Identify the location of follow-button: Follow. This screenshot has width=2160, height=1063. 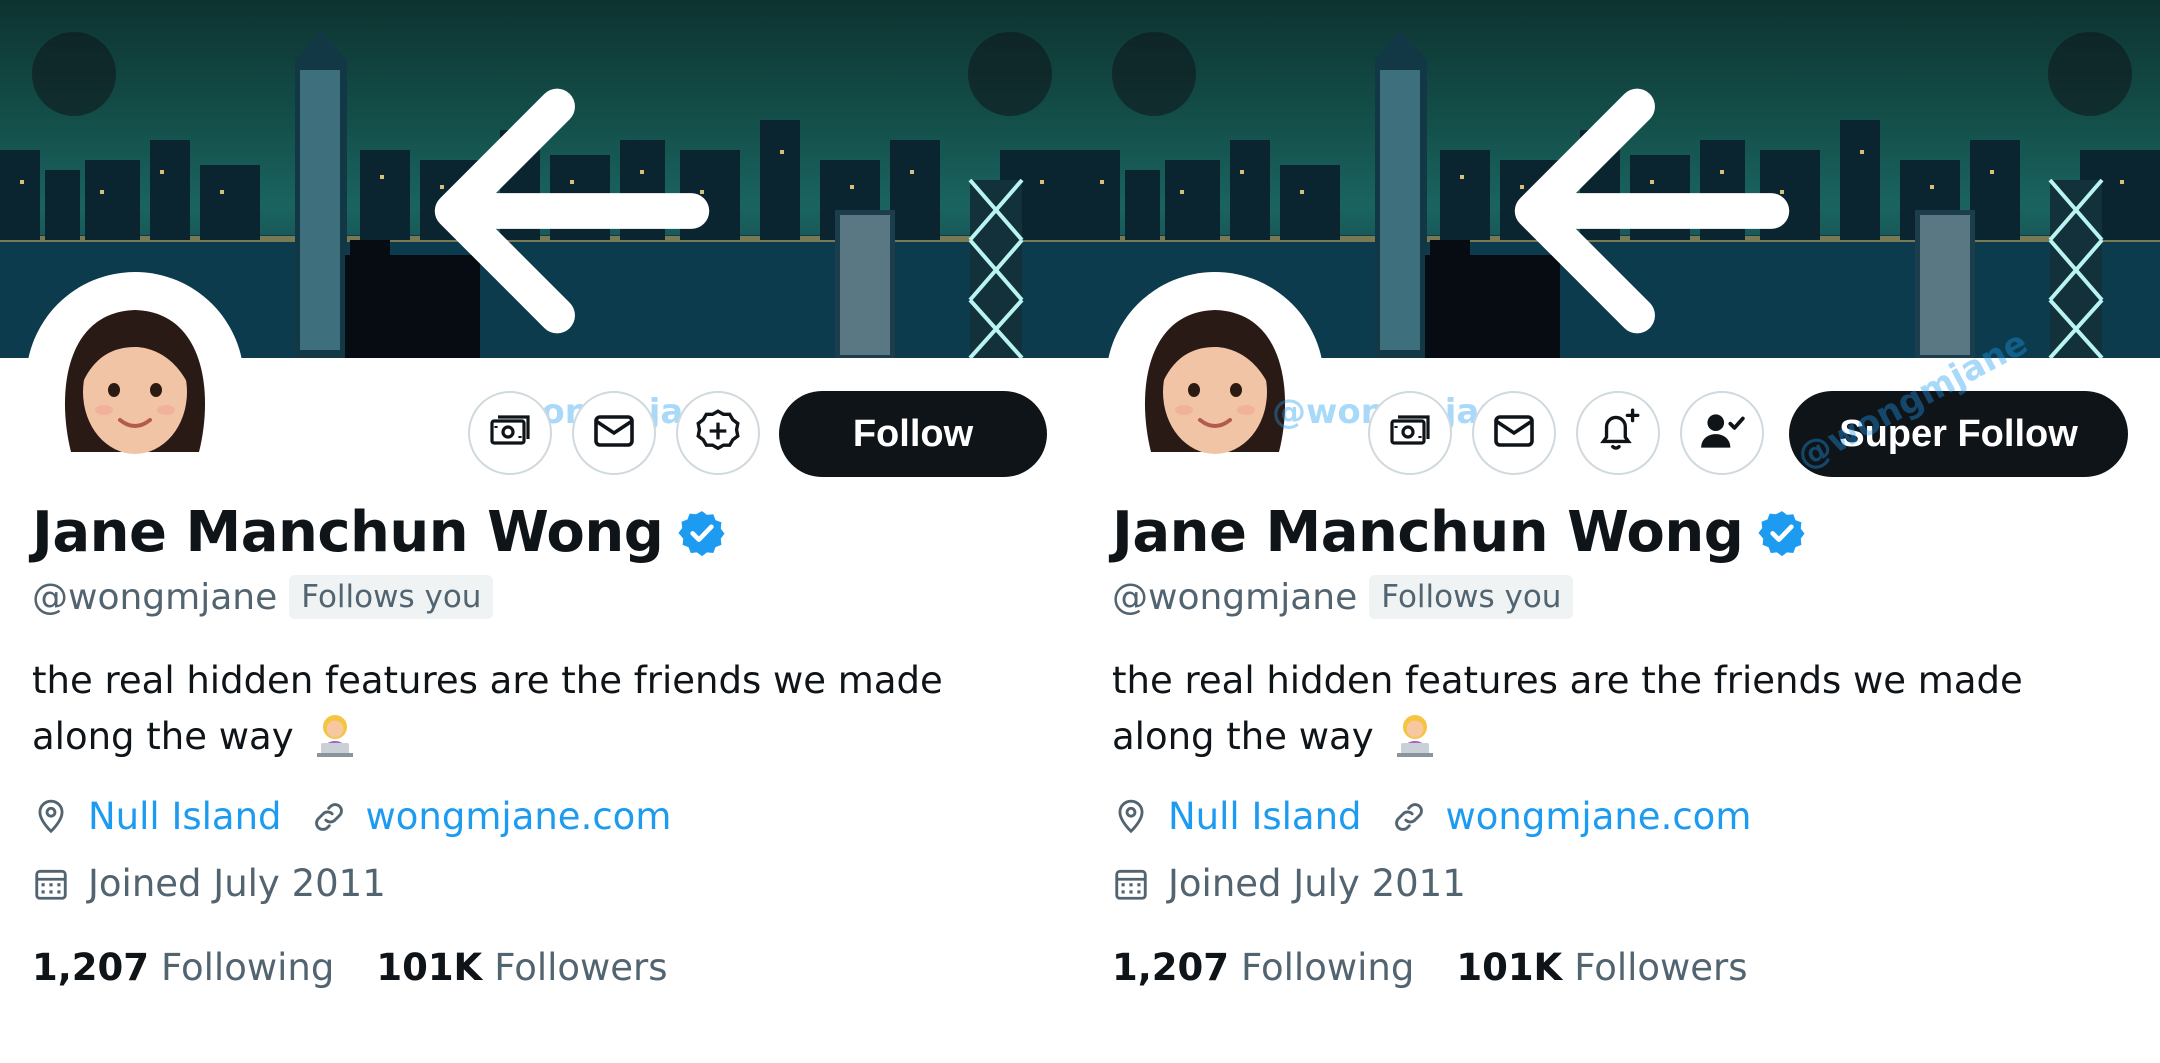
(913, 434).